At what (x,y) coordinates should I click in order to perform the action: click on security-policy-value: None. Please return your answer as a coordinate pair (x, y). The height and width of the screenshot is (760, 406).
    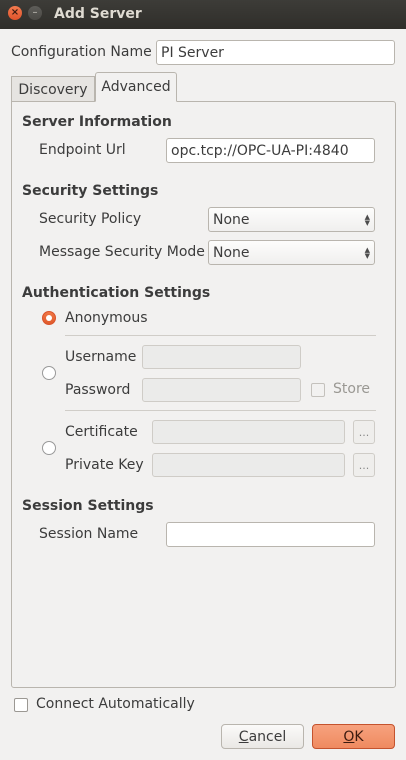
    Looking at the image, I should click on (231, 219).